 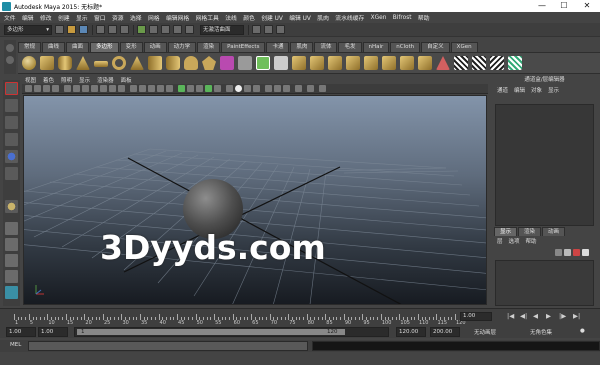 I want to click on uv-planar-icon, so click(x=479, y=63).